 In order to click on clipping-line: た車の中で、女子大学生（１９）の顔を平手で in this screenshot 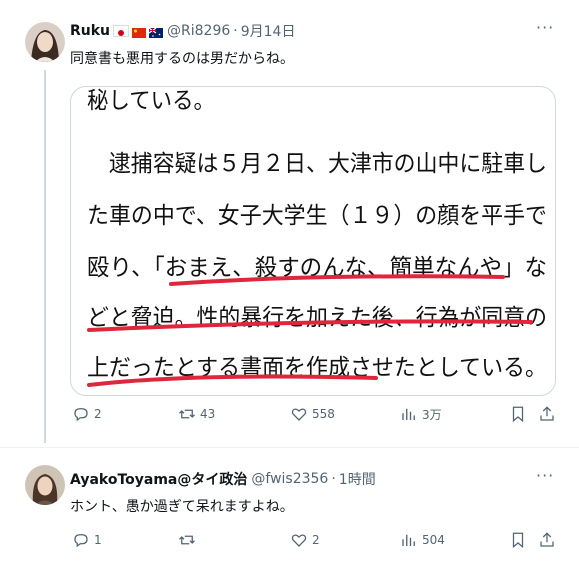, I will do `click(317, 216)`.